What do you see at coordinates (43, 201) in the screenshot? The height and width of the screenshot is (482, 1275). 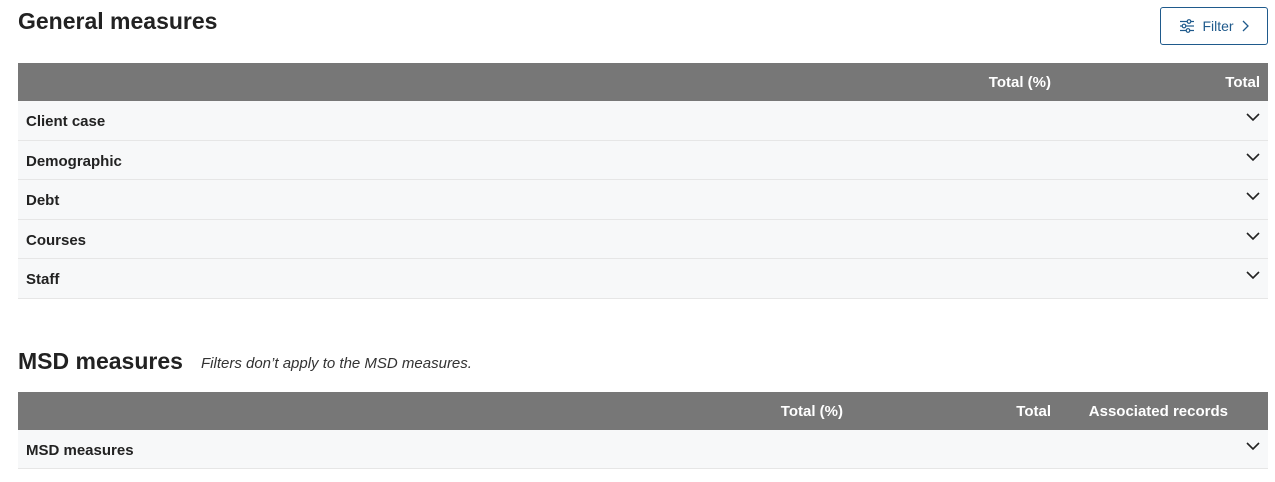 I see `row-label: Debt` at bounding box center [43, 201].